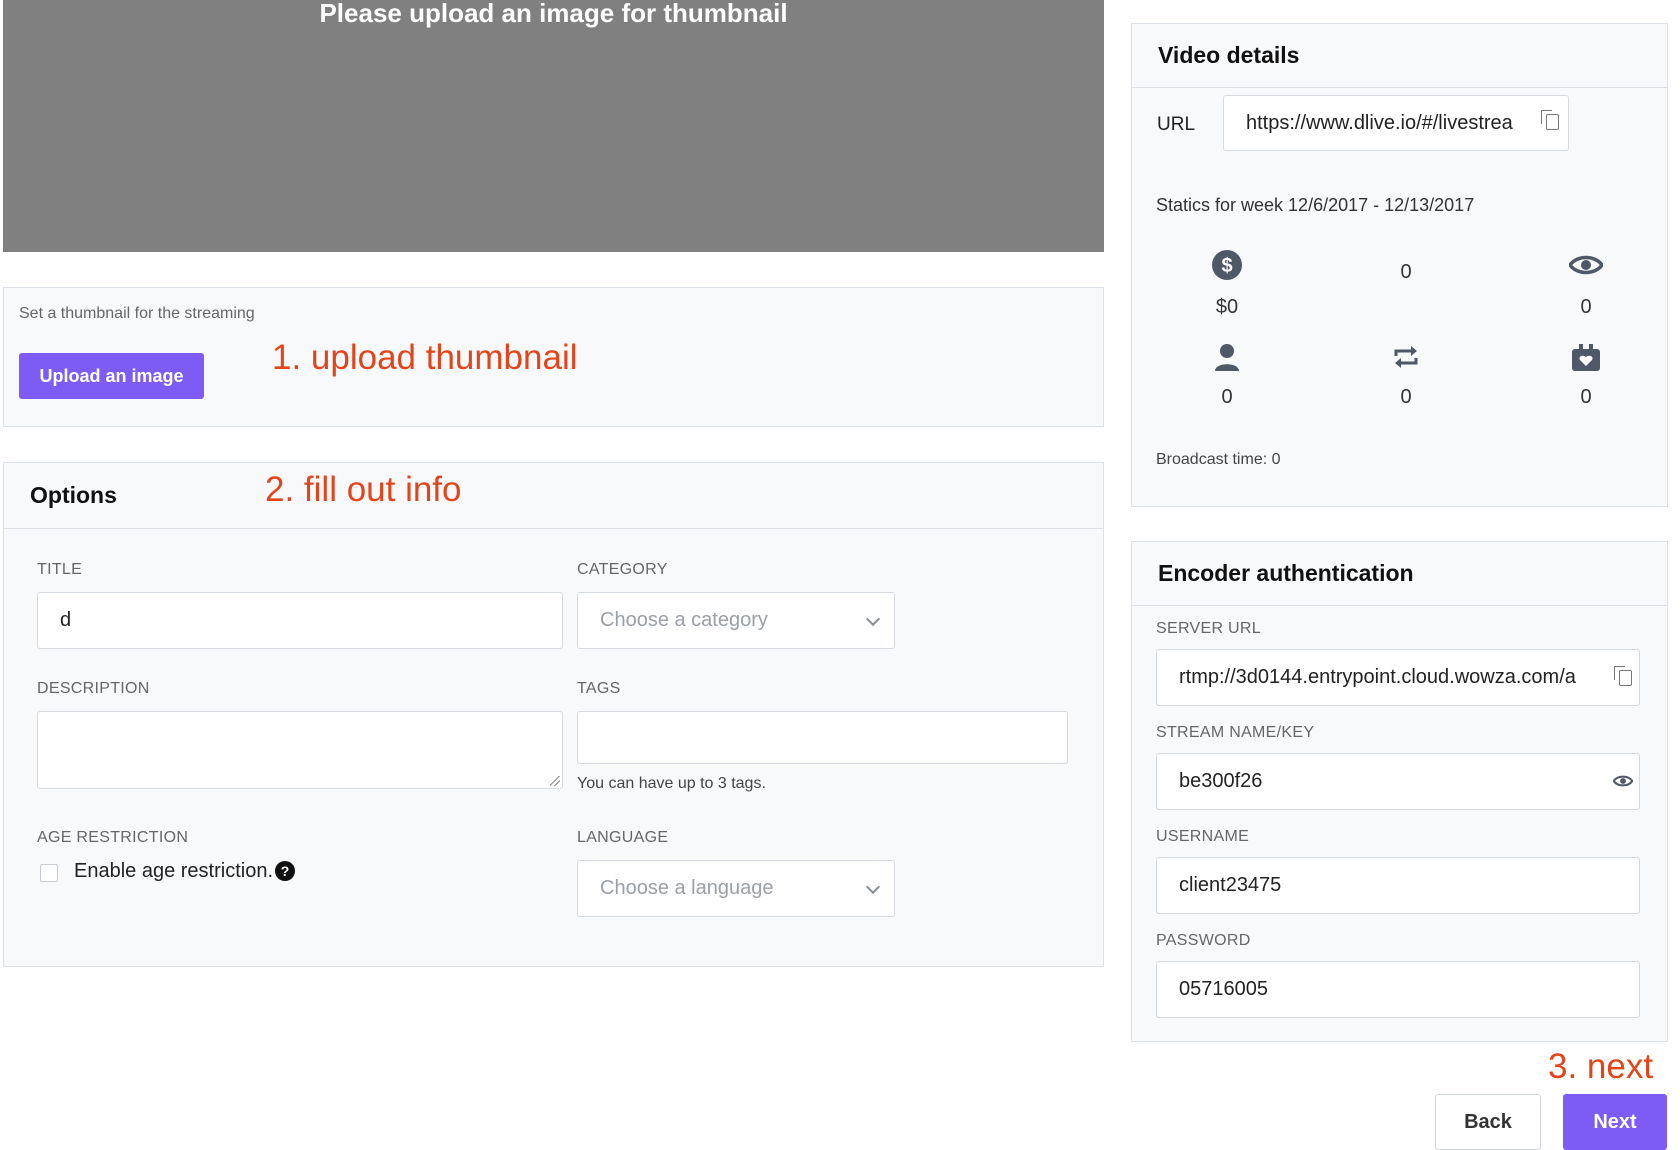 This screenshot has height=1150, width=1680. Describe the element at coordinates (300, 620) in the screenshot. I see `title-input: d` at that location.